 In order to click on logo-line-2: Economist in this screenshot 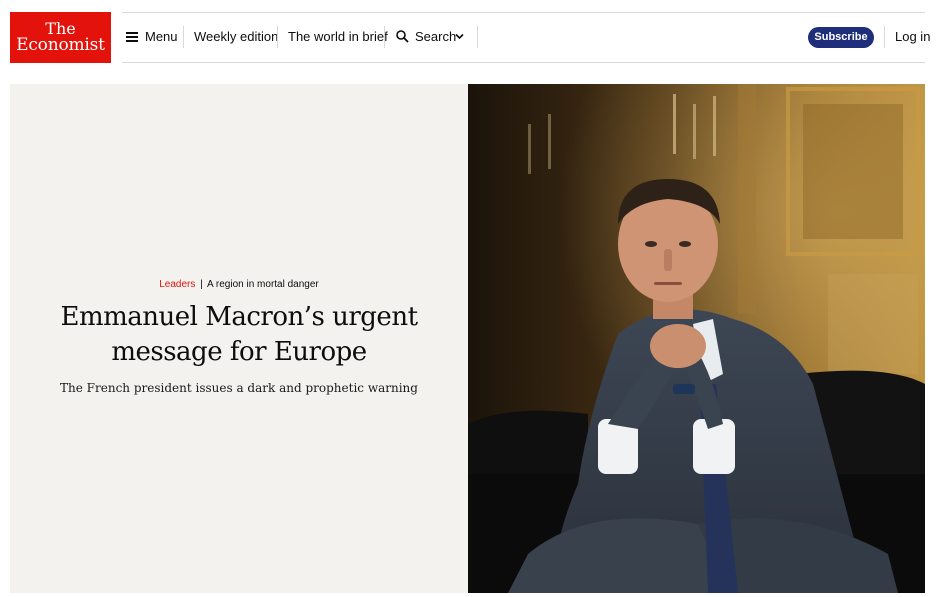, I will do `click(60, 45)`.